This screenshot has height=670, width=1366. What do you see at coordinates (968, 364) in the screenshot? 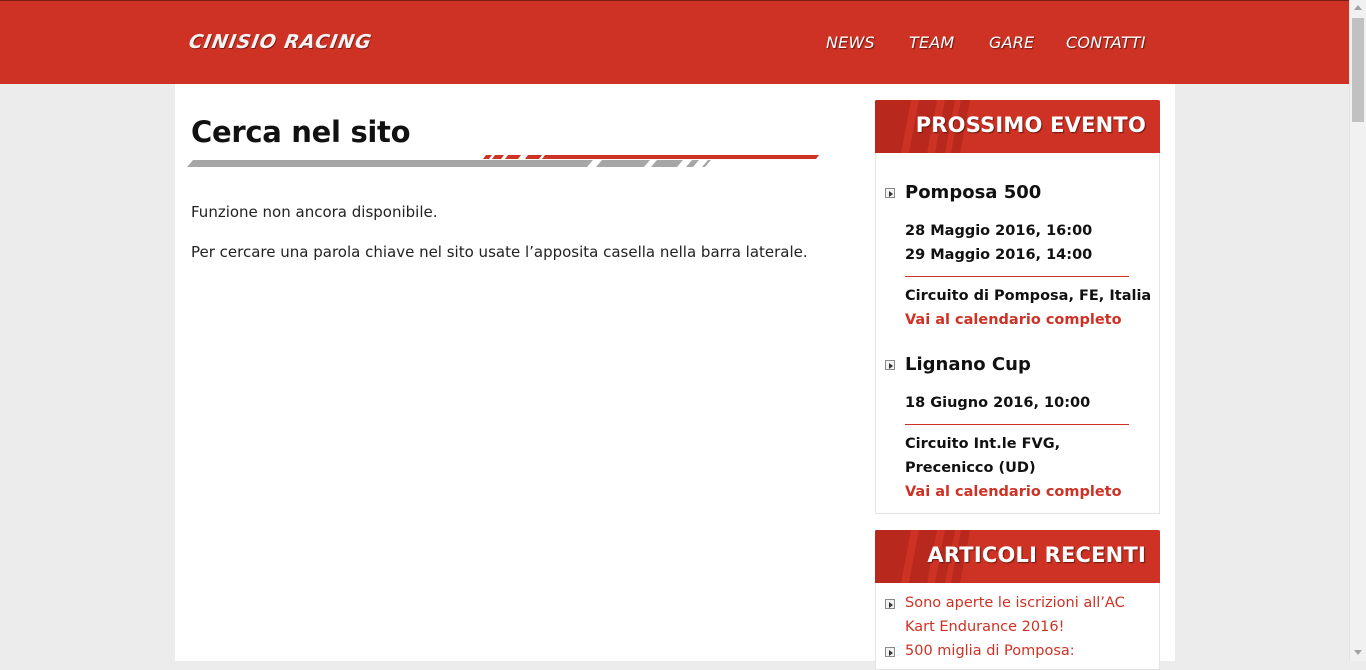
I see `event-name: Lignano Cup` at bounding box center [968, 364].